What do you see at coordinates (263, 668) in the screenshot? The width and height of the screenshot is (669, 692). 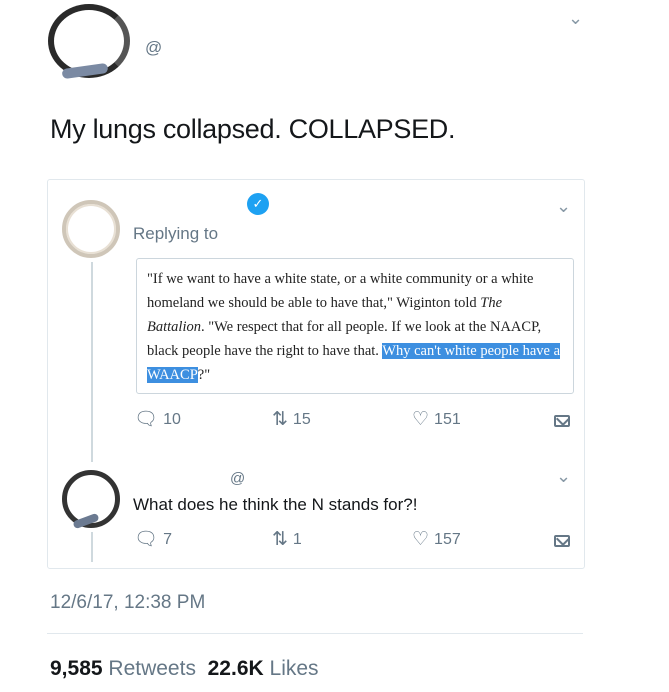 I see `likes-stat: 22.6K Likes` at bounding box center [263, 668].